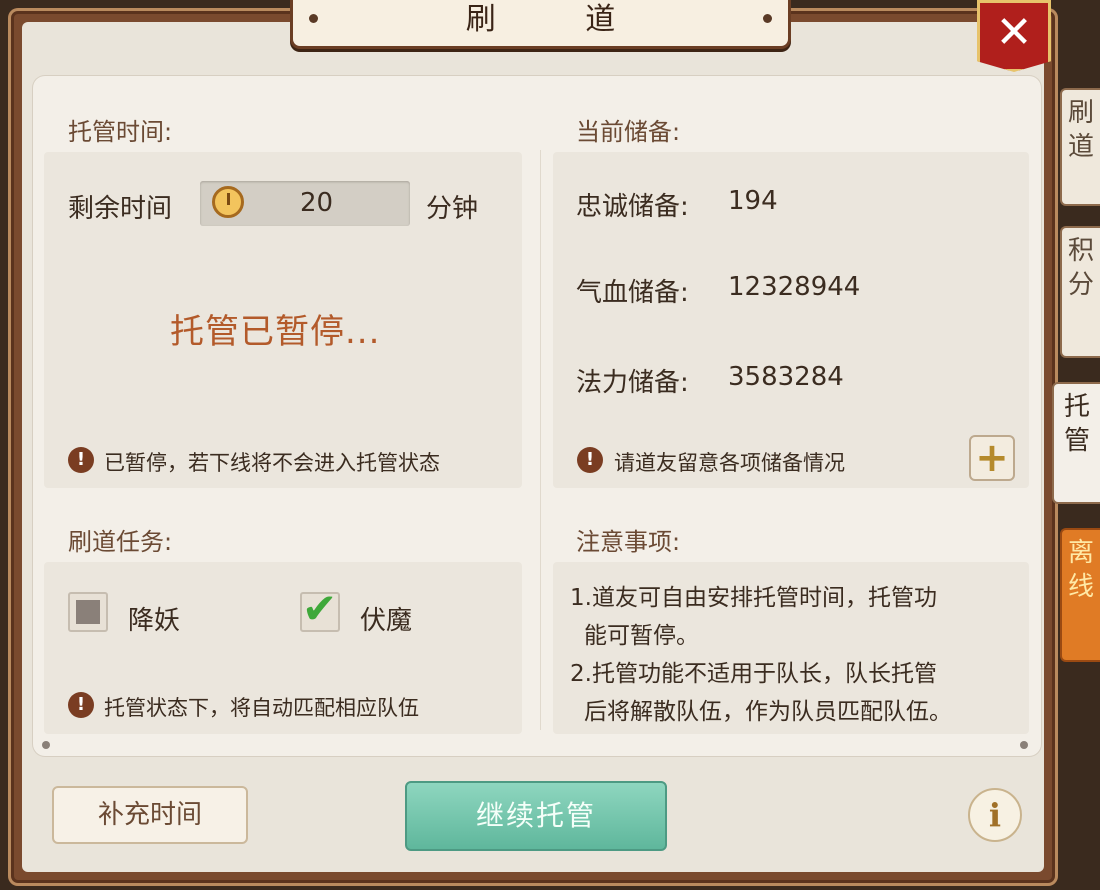 The width and height of the screenshot is (1100, 890). What do you see at coordinates (753, 674) in the screenshot?
I see `notes-line-3: 2.托管功能不适用于队长，队长托管` at bounding box center [753, 674].